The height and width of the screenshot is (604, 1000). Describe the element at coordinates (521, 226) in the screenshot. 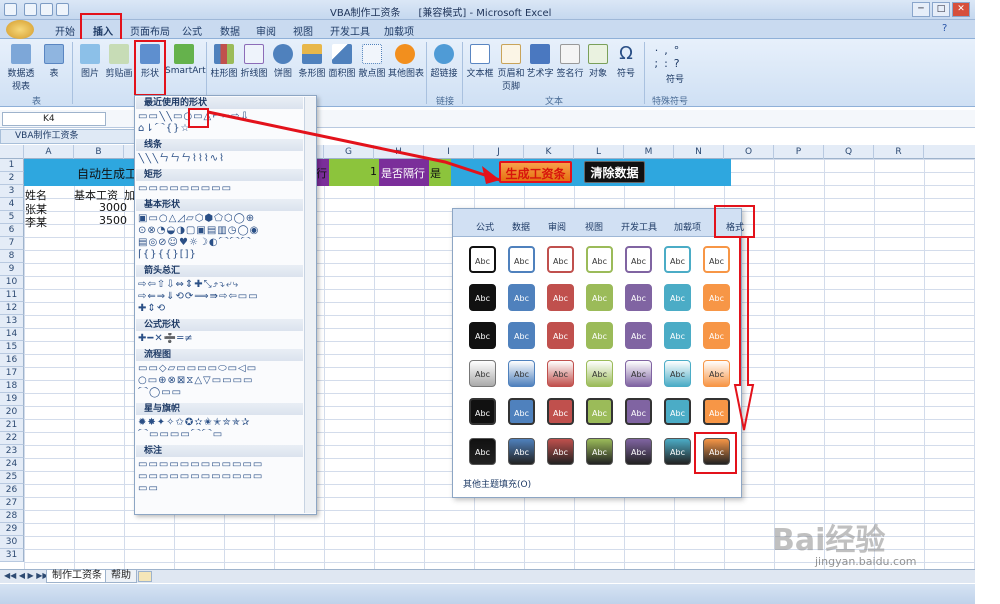

I see `gallery-tab-1: 数据` at that location.